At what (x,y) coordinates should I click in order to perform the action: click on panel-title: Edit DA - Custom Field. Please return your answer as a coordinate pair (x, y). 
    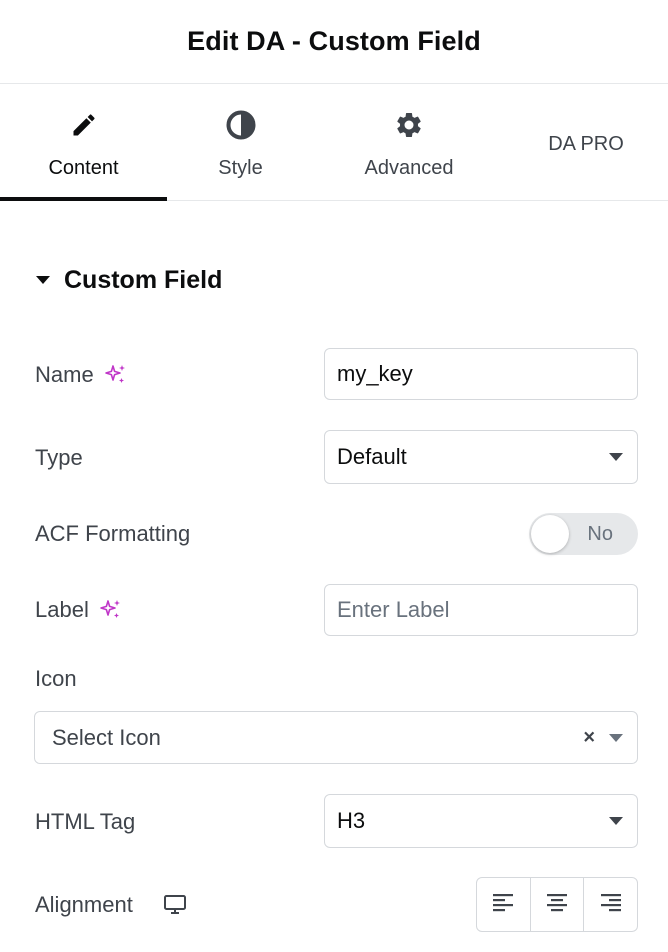
    Looking at the image, I should click on (334, 41).